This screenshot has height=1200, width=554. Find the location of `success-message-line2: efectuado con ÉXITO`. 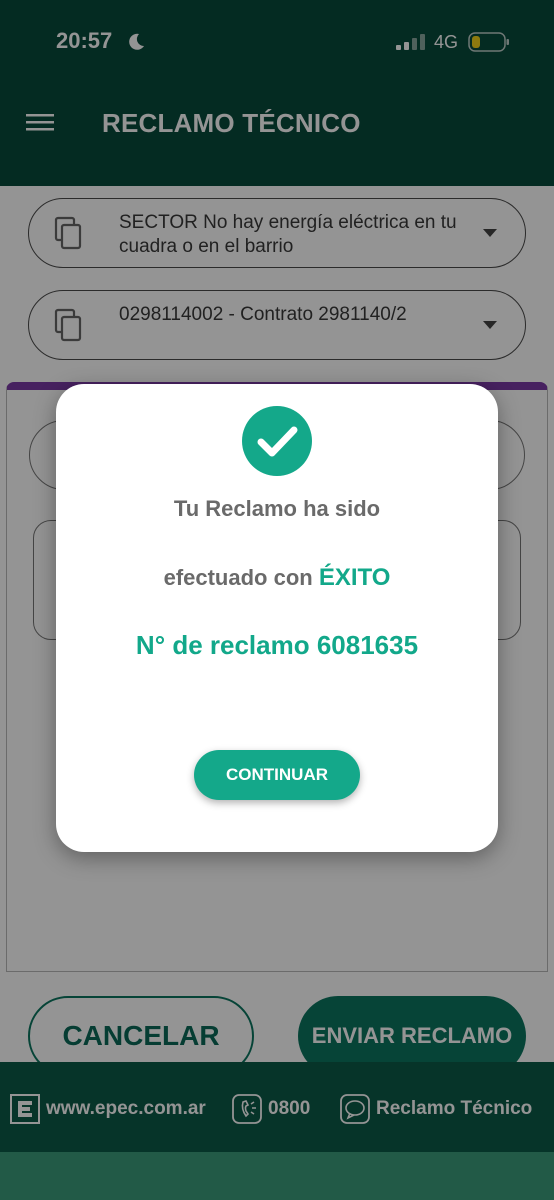

success-message-line2: efectuado con ÉXITO is located at coordinates (277, 578).